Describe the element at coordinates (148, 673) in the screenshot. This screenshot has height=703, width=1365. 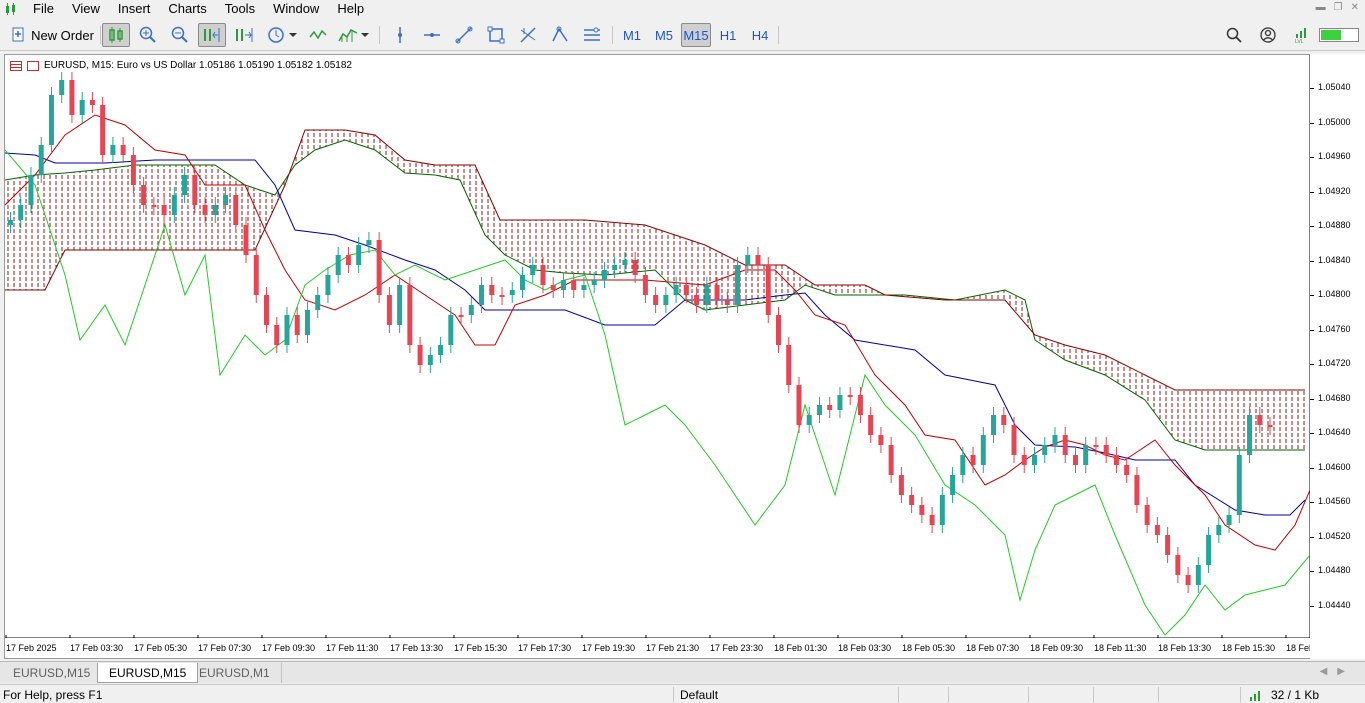
I see `chart-tab-active: EURUSD,M15` at that location.